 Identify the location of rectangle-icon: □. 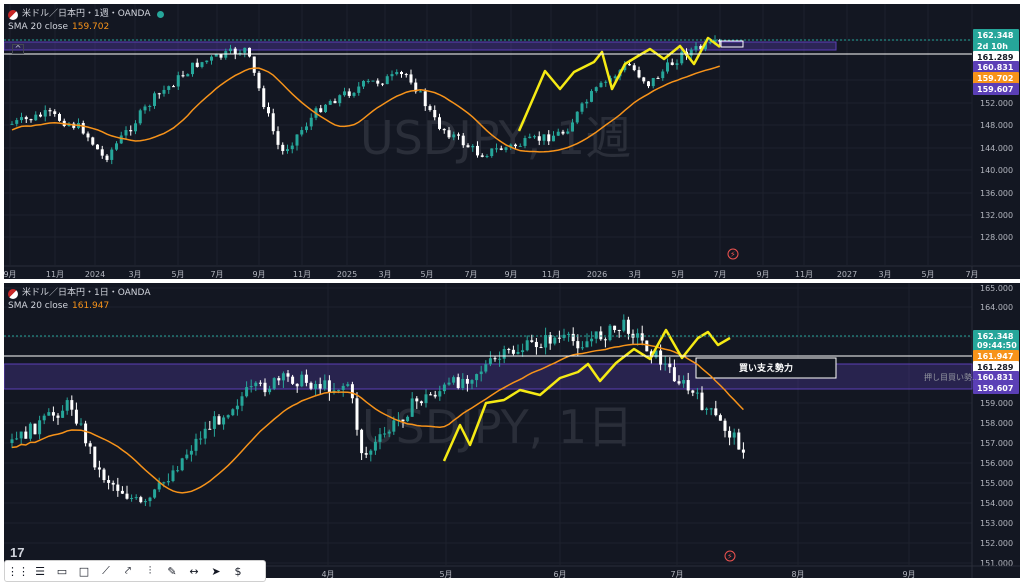
(84, 571).